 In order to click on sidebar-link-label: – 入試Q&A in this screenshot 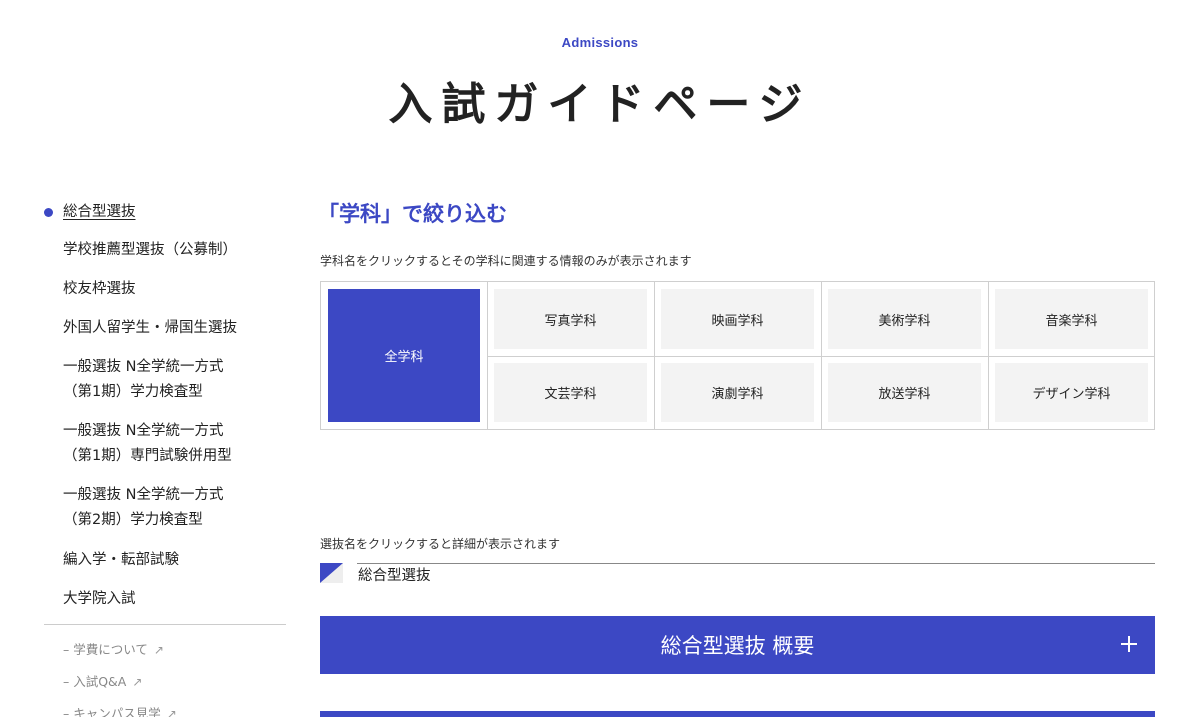, I will do `click(95, 681)`.